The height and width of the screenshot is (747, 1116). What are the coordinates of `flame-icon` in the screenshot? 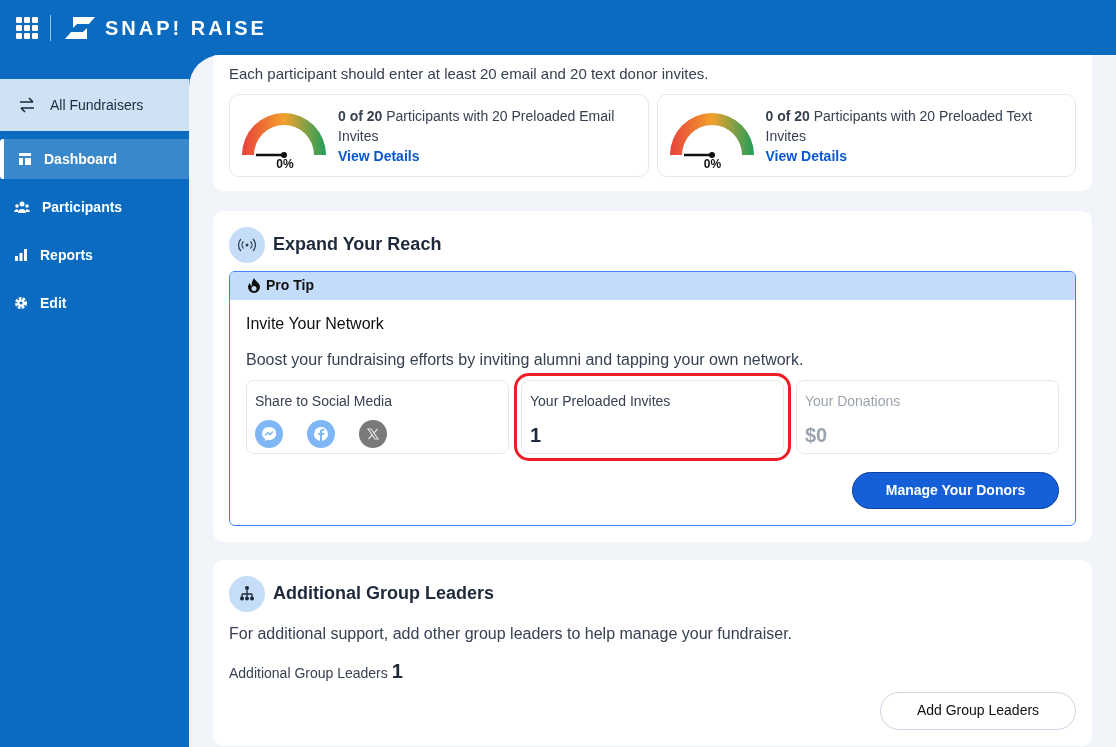 It's located at (254, 285).